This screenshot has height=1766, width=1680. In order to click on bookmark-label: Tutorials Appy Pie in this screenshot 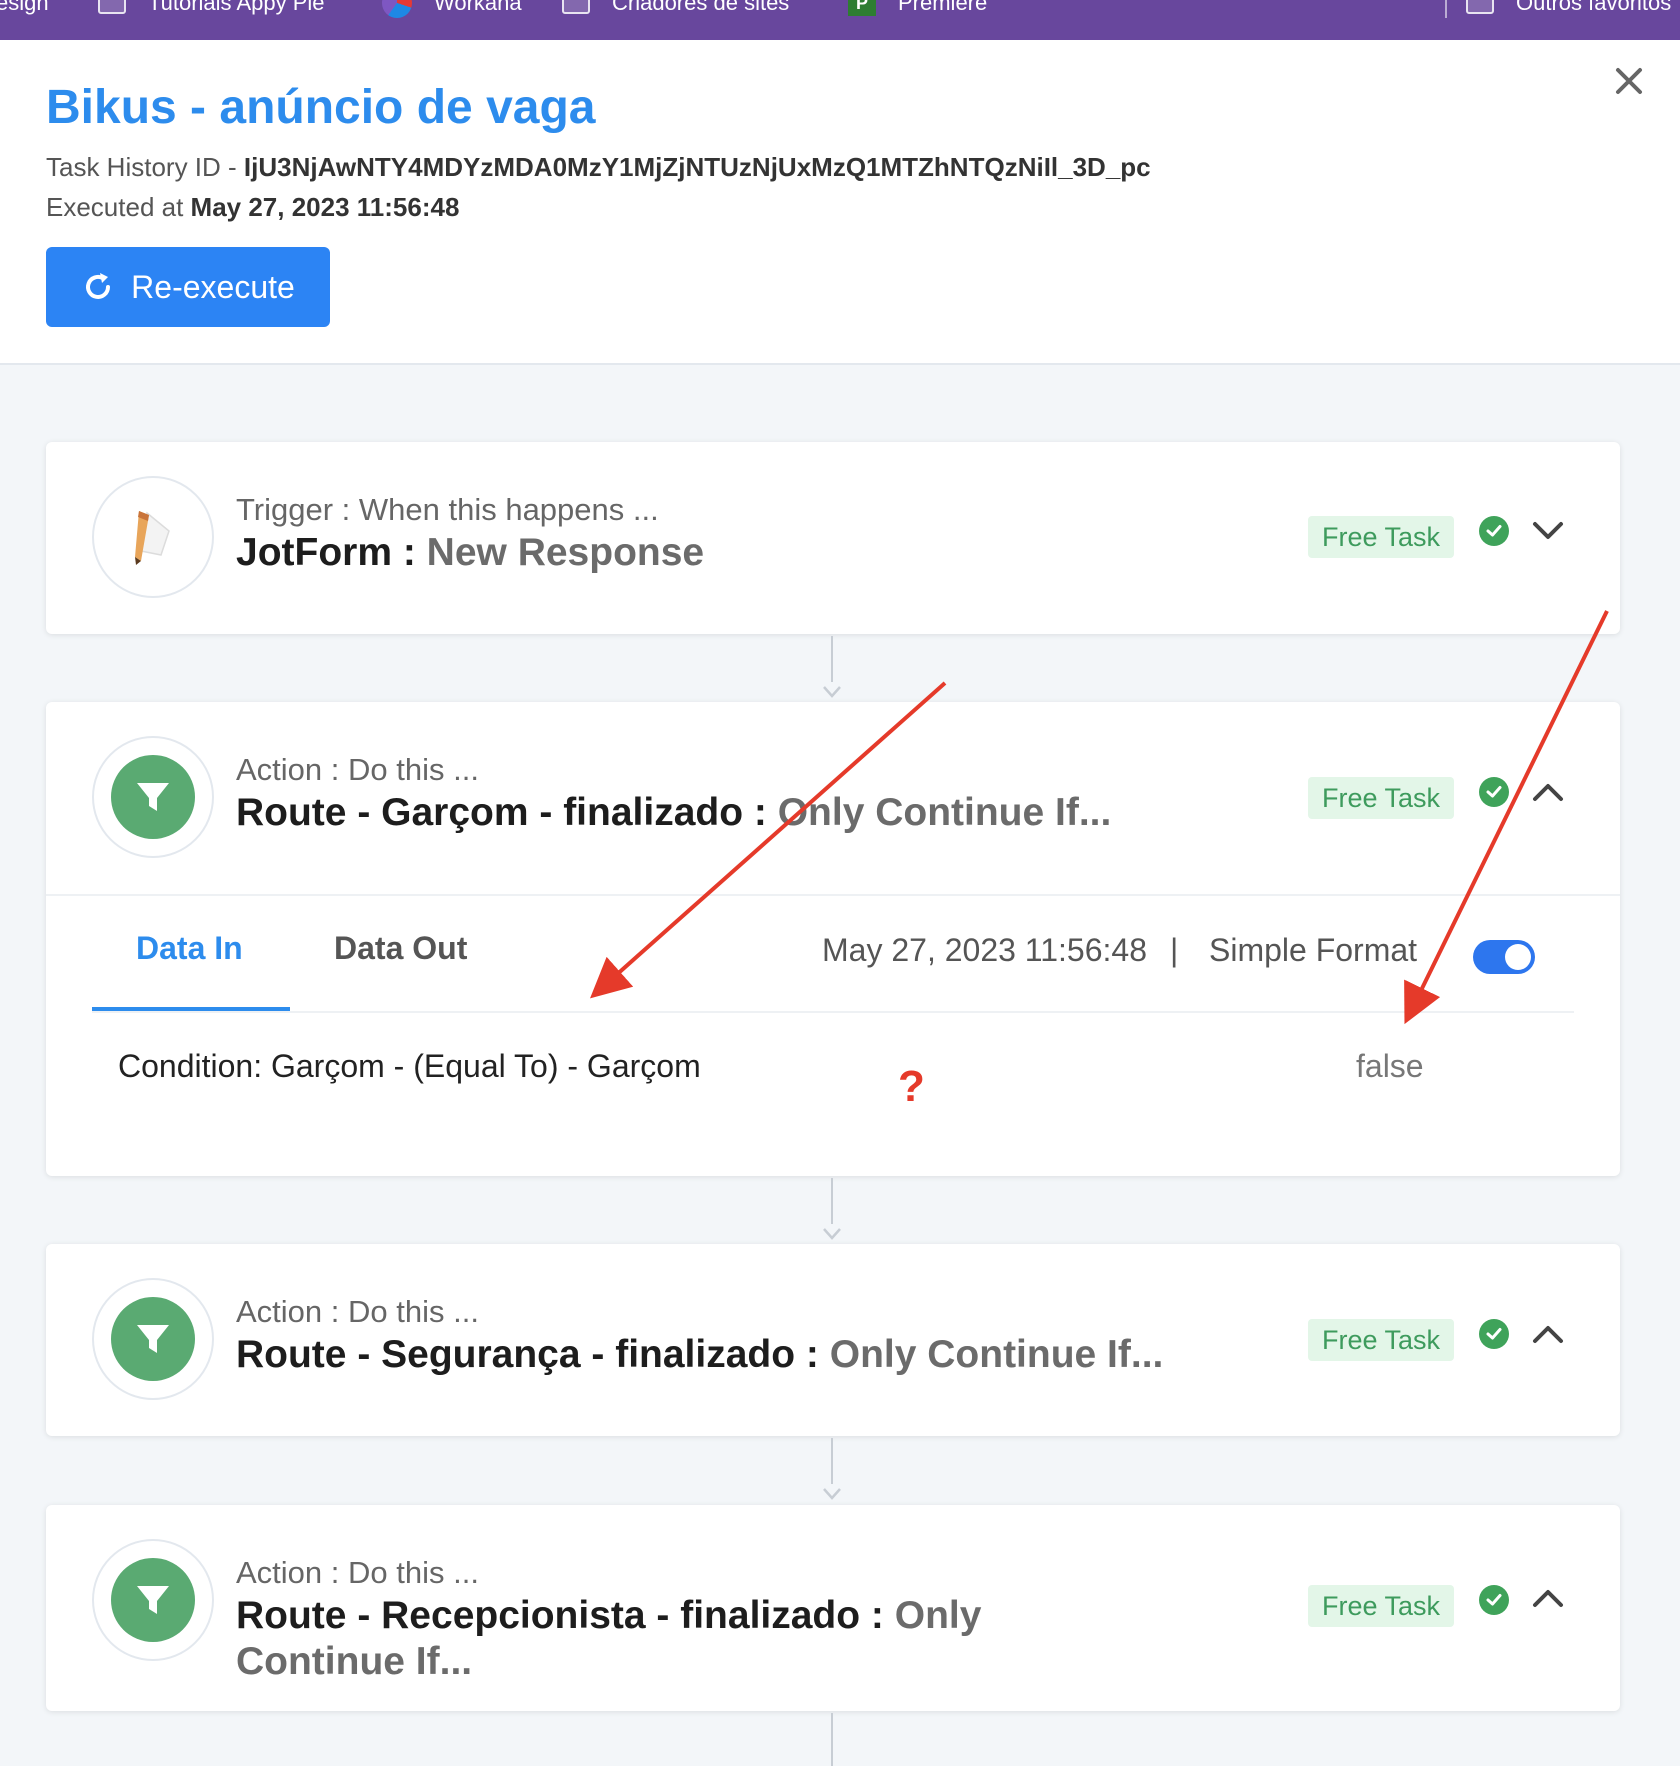, I will do `click(236, 7)`.